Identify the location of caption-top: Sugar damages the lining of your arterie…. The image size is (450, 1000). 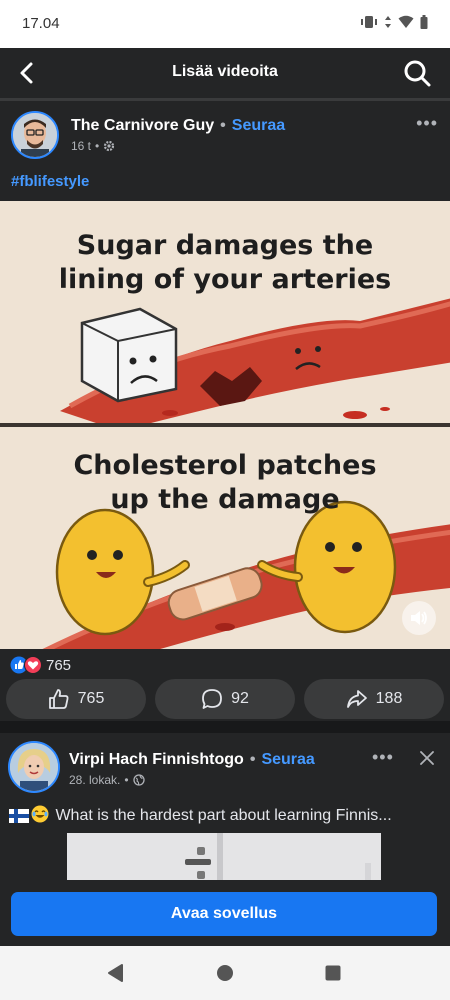
(225, 263).